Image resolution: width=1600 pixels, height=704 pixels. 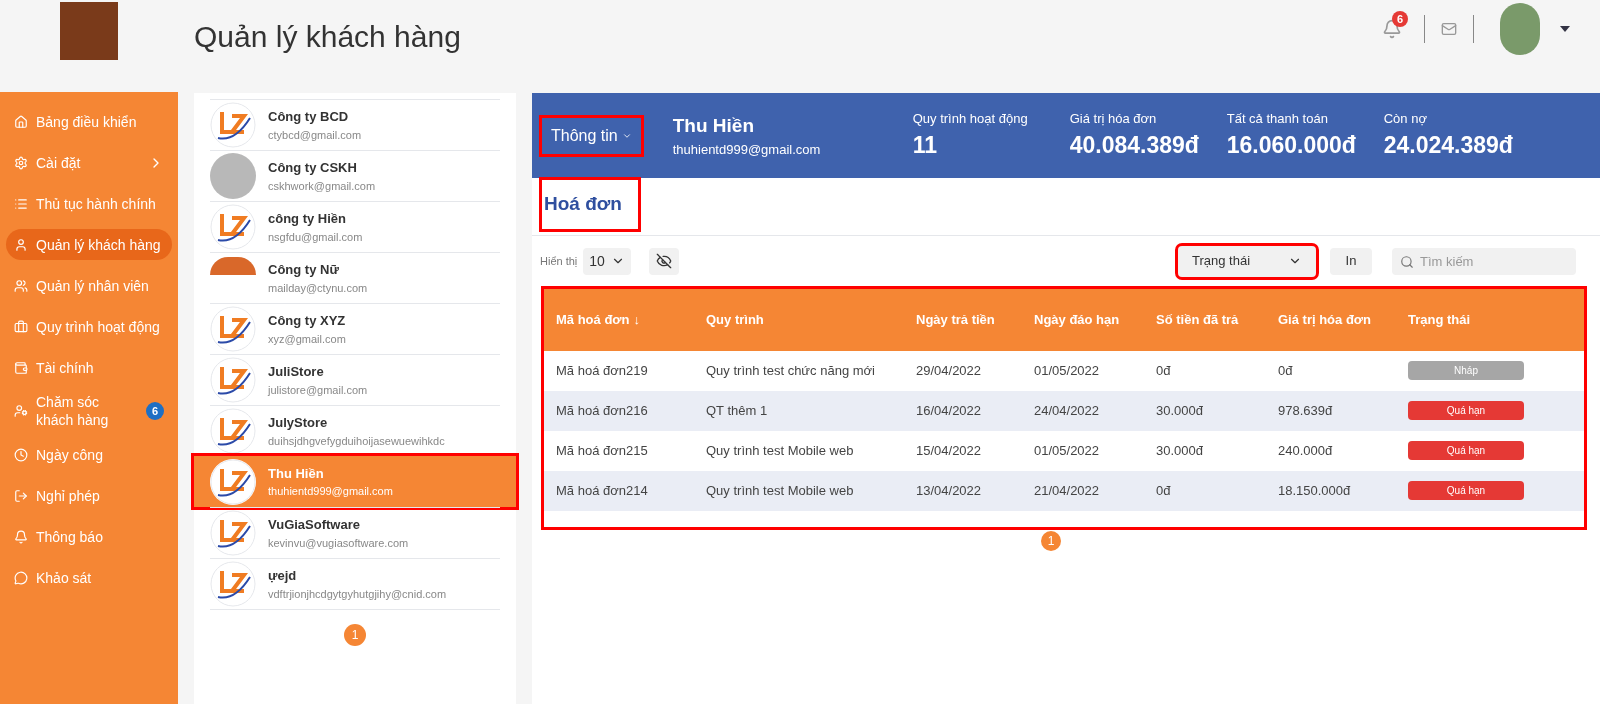 What do you see at coordinates (975, 319) in the screenshot?
I see `column-header: Ngày trả tiền` at bounding box center [975, 319].